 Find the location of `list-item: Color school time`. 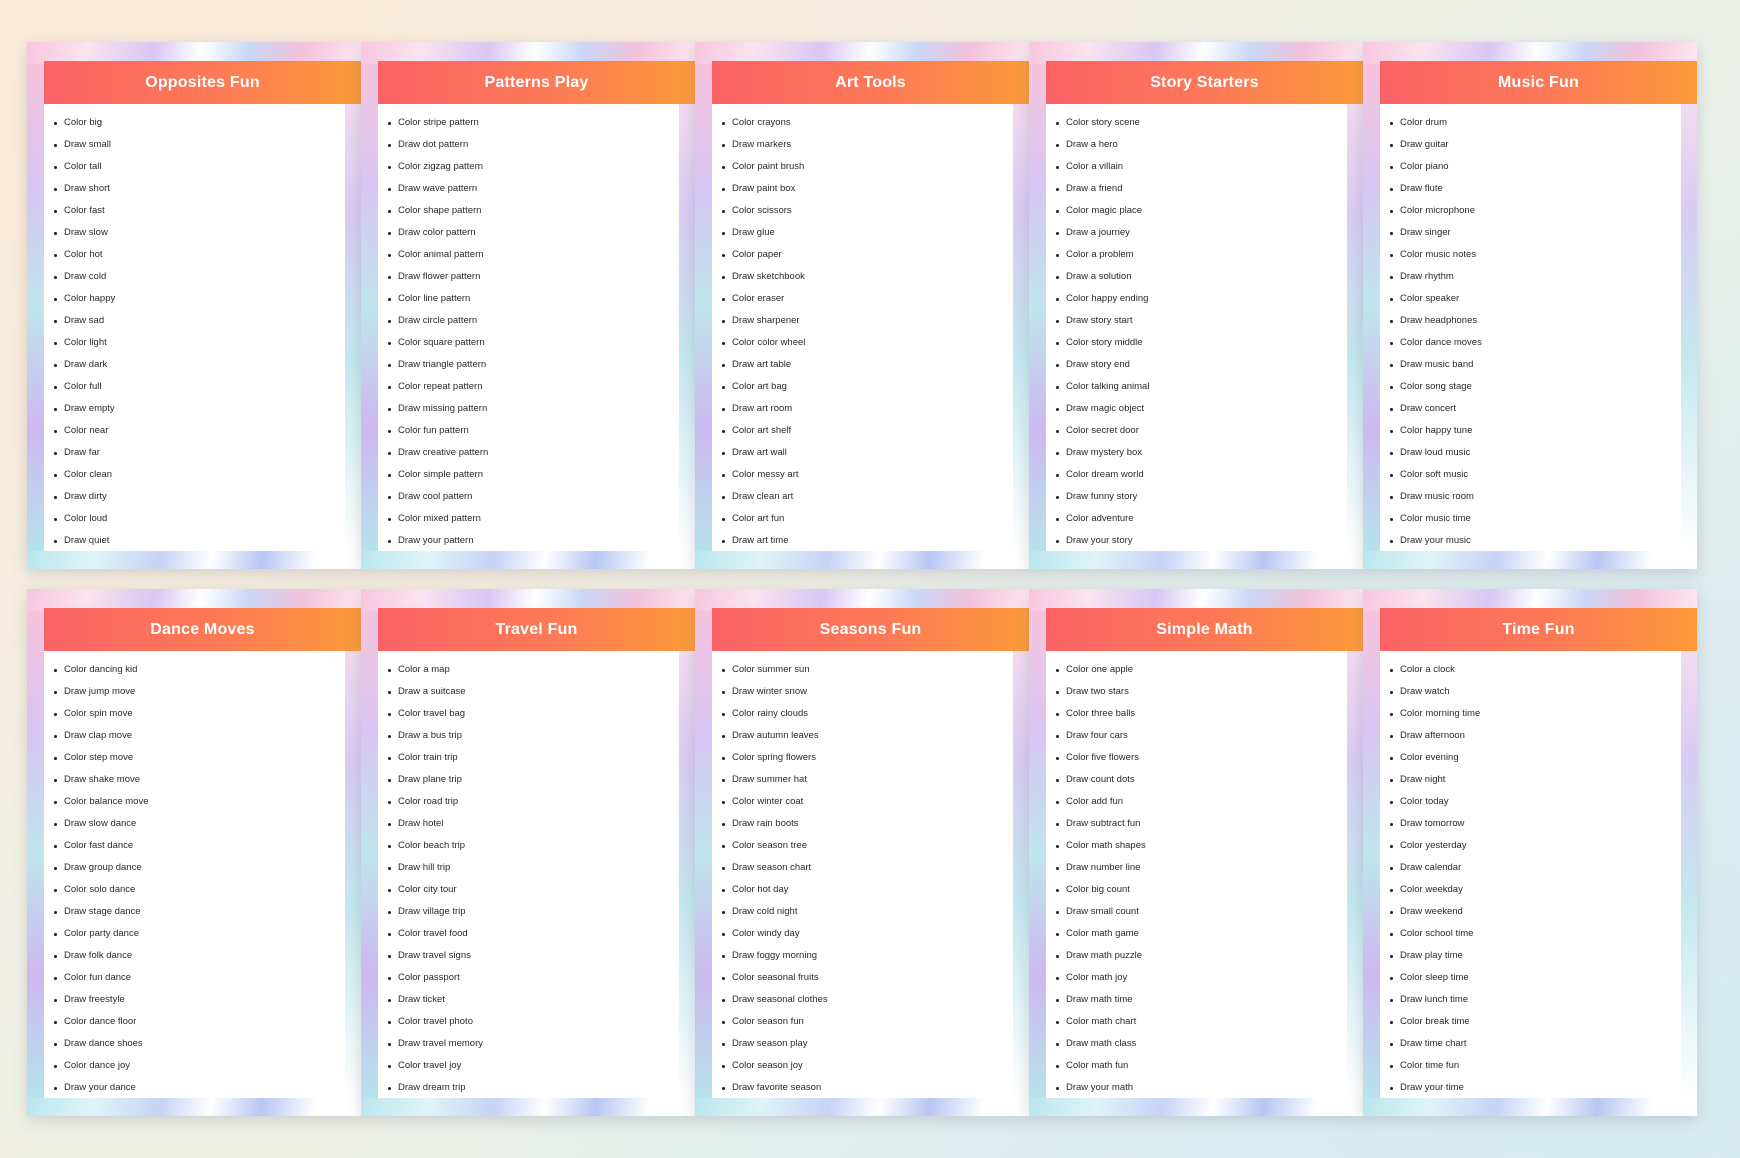

list-item: Color school time is located at coordinates (1535, 934).